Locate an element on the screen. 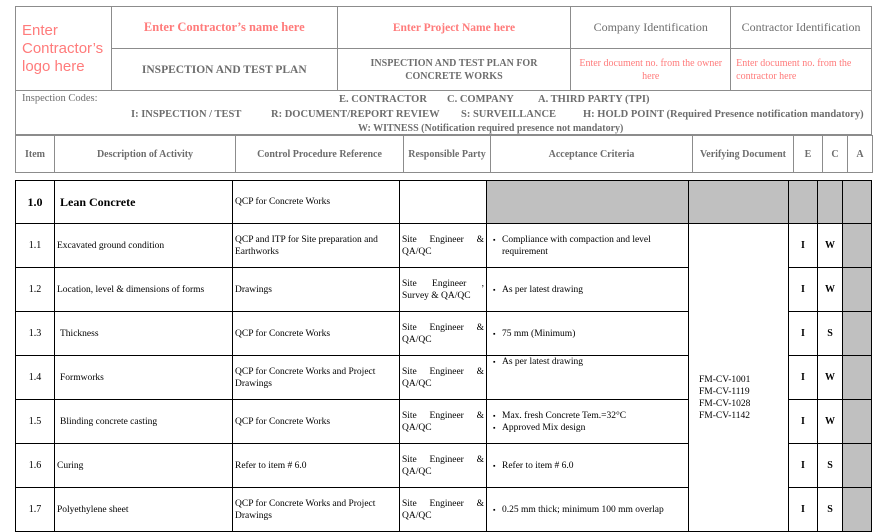 The image size is (877, 532). code-type-review: R: DOCUMENT/REPORT REVIEW is located at coordinates (355, 114).